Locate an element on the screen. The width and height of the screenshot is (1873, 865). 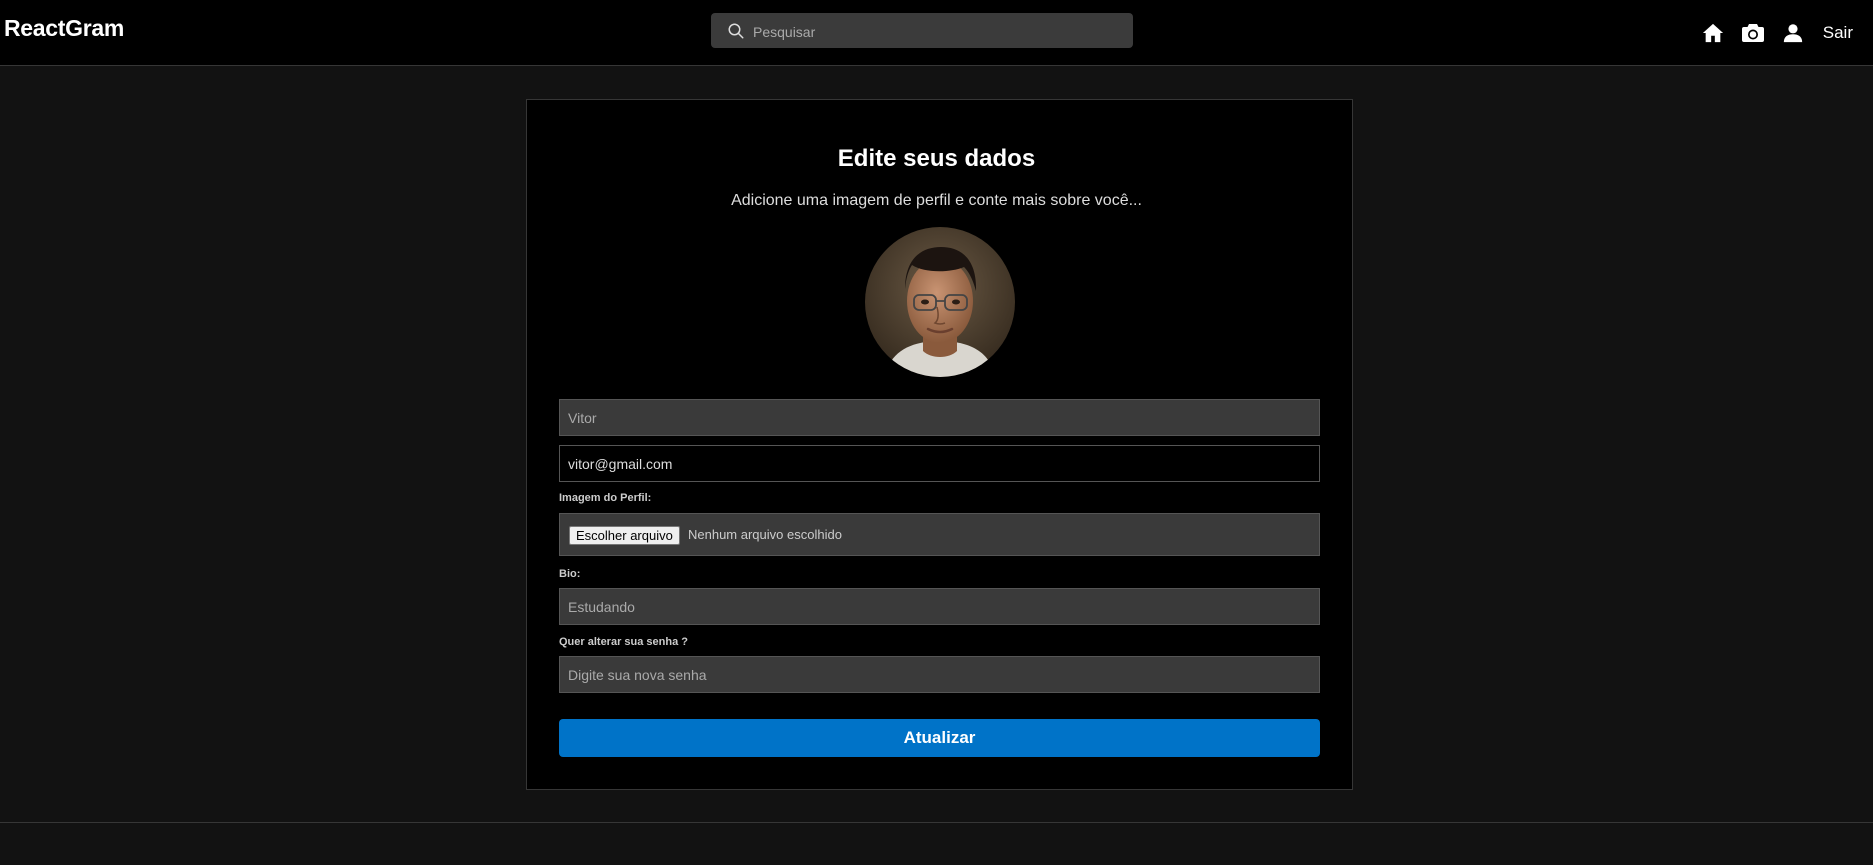
bio-label: Bio: is located at coordinates (570, 574).